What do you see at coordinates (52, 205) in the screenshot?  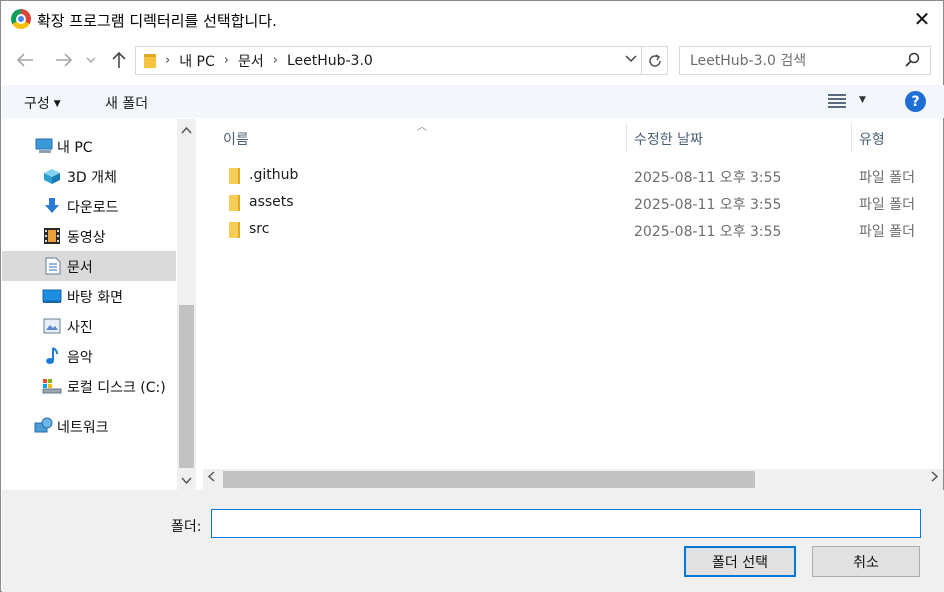 I see `download-icon` at bounding box center [52, 205].